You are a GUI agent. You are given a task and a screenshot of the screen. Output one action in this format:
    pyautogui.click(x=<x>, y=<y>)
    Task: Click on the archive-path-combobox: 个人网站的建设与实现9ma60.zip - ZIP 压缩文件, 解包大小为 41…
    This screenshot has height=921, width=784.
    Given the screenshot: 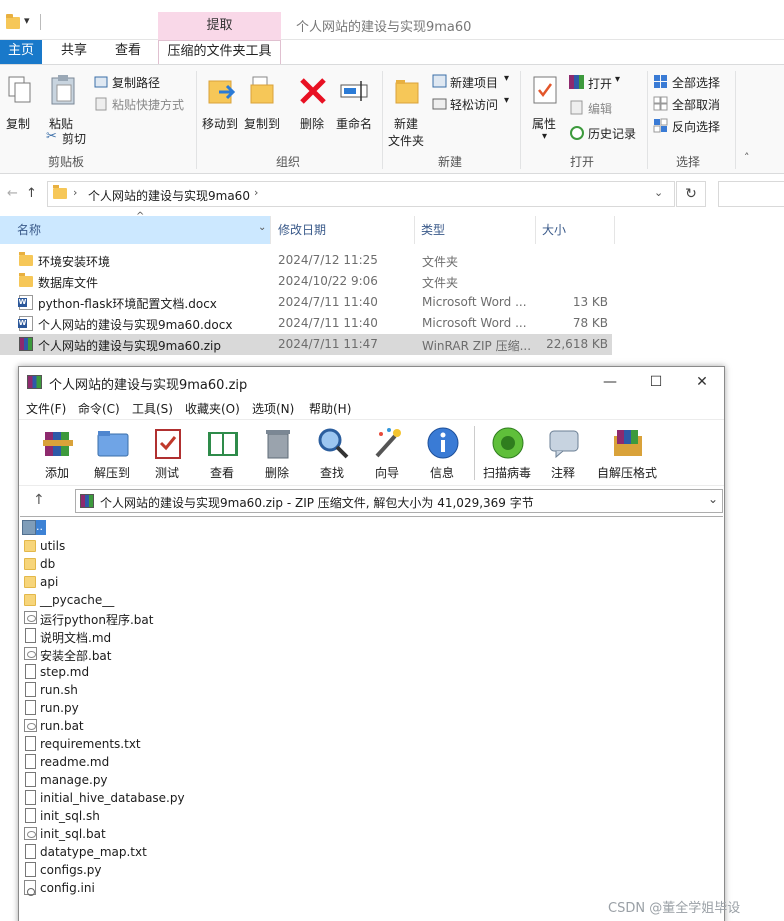 What is the action you would take?
    pyautogui.click(x=399, y=501)
    